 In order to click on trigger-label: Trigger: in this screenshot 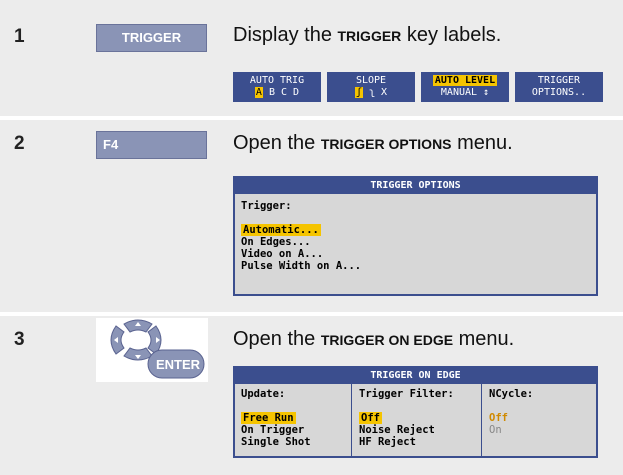, I will do `click(266, 206)`.